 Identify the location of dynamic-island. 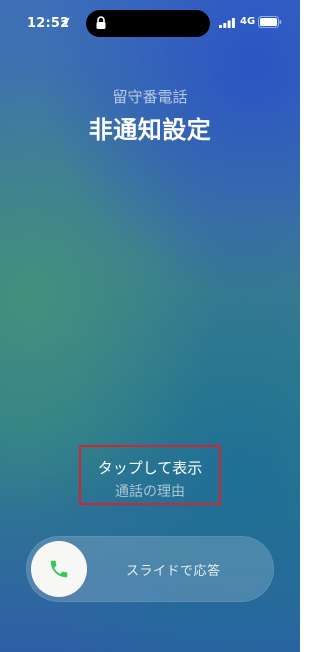
(148, 23).